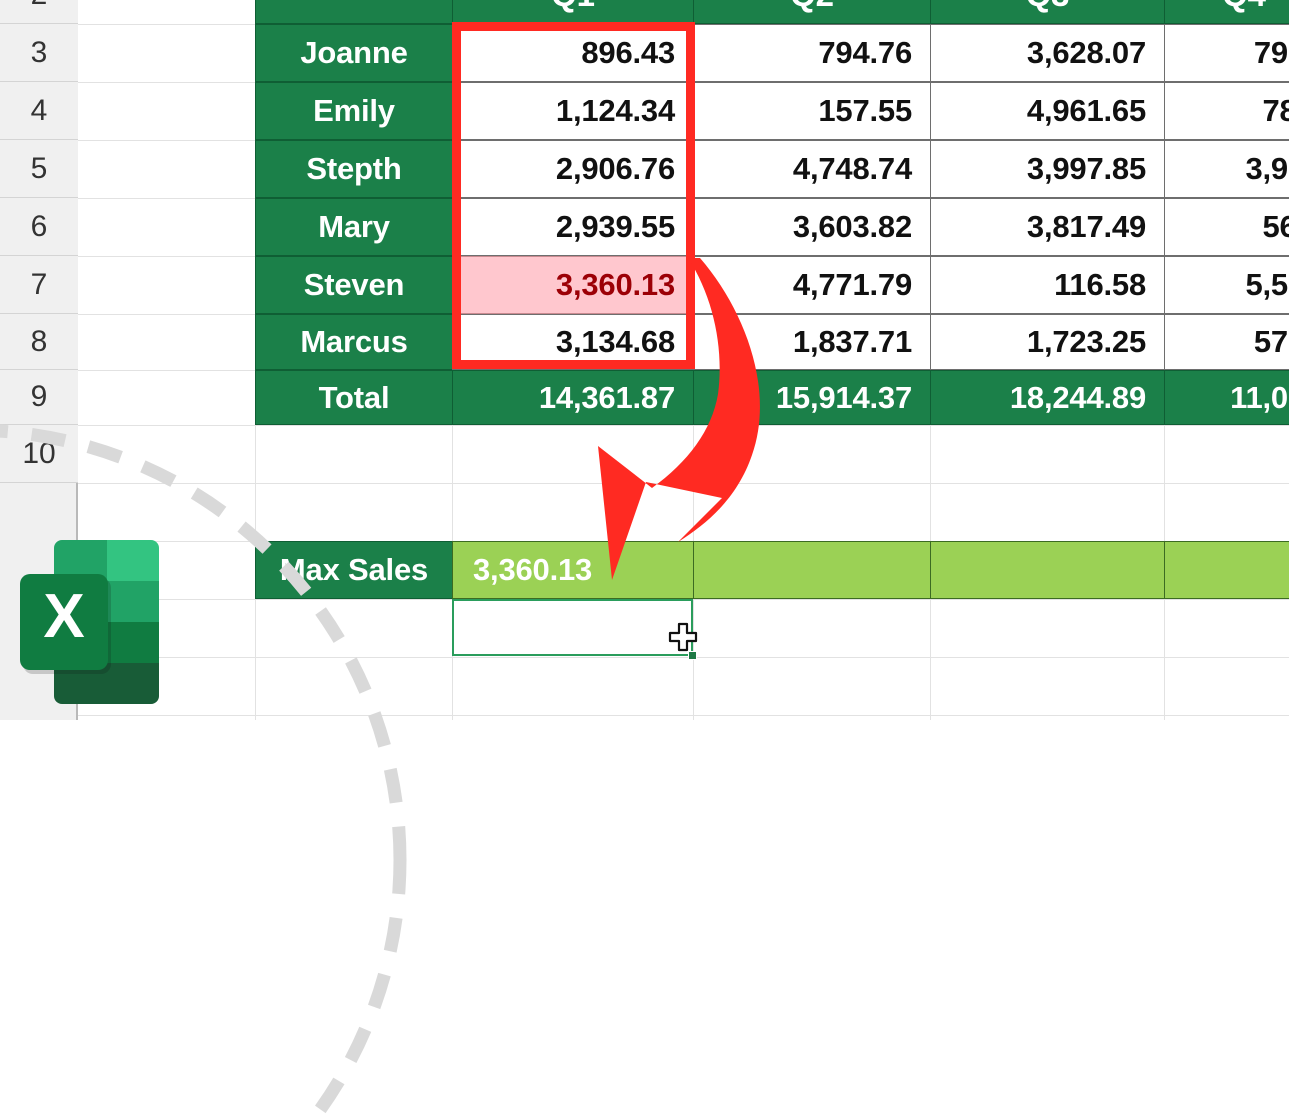 The image size is (1289, 1120). Describe the element at coordinates (1226, 53) in the screenshot. I see `table-cell-q4: 797` at that location.